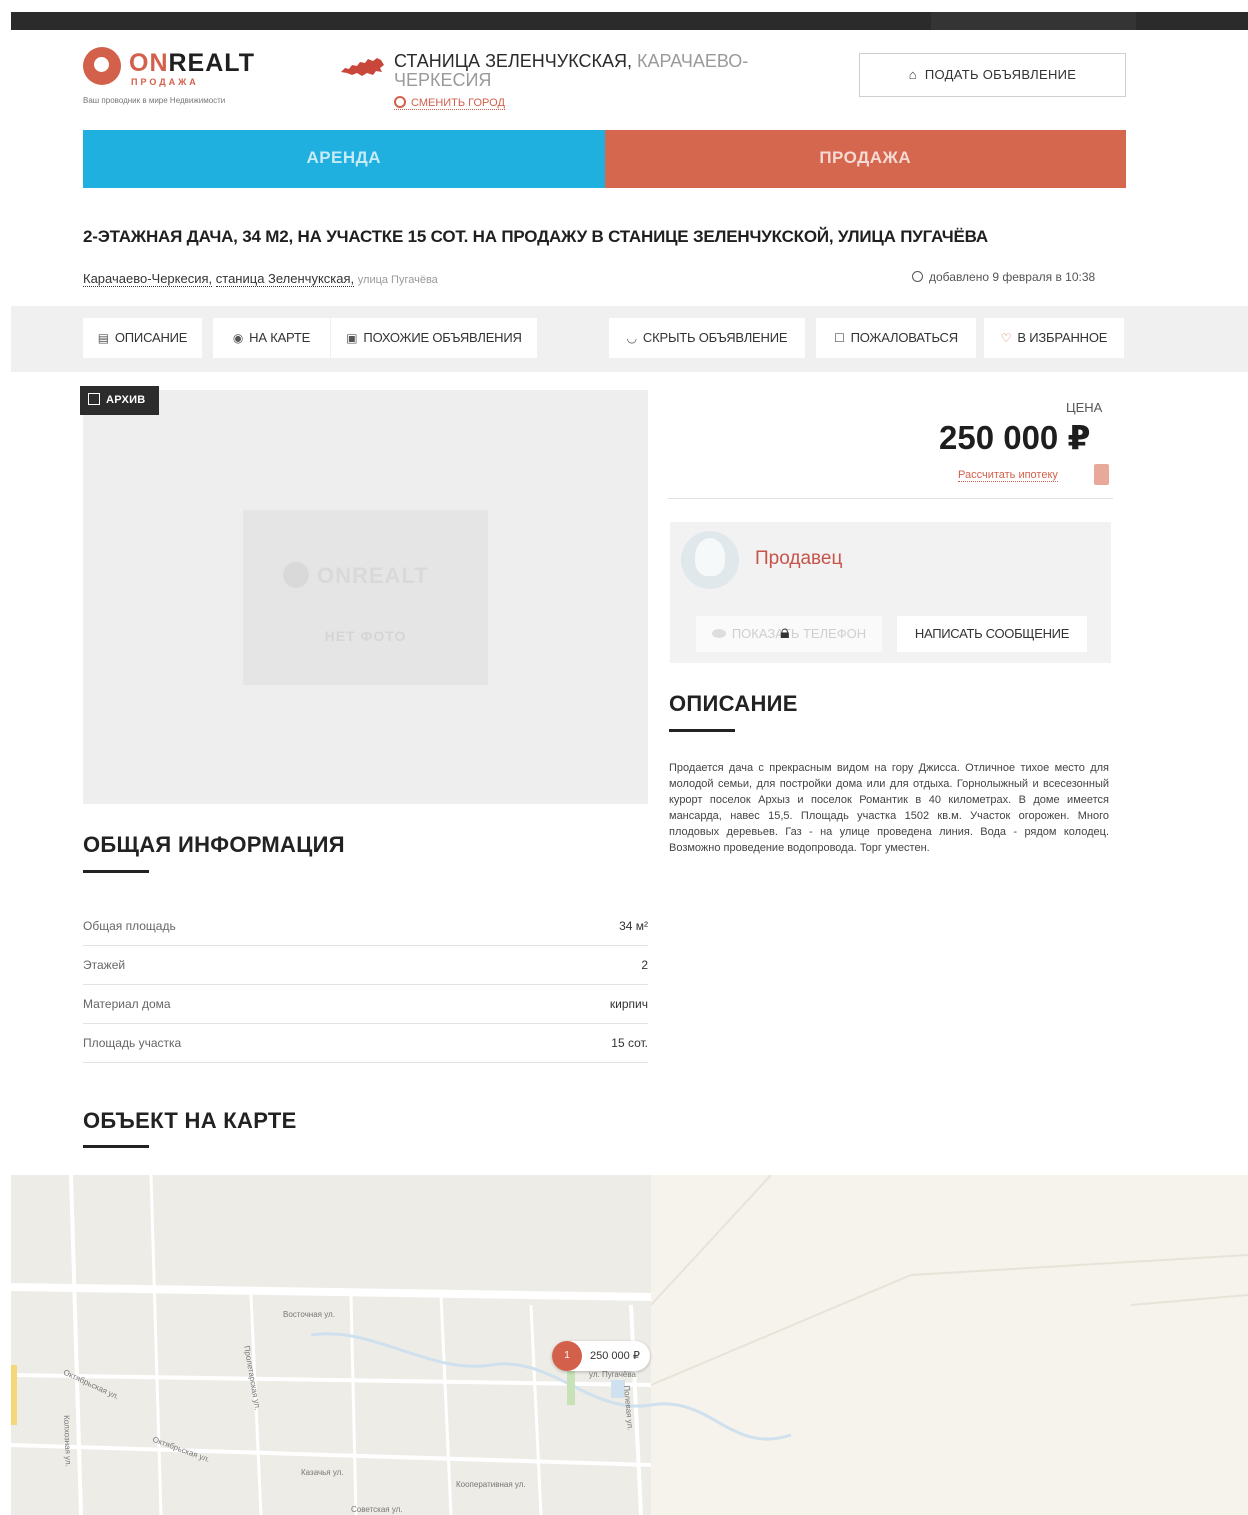 The width and height of the screenshot is (1248, 1515). Describe the element at coordinates (238, 338) in the screenshot. I see `map-pin-icon: ◉` at that location.